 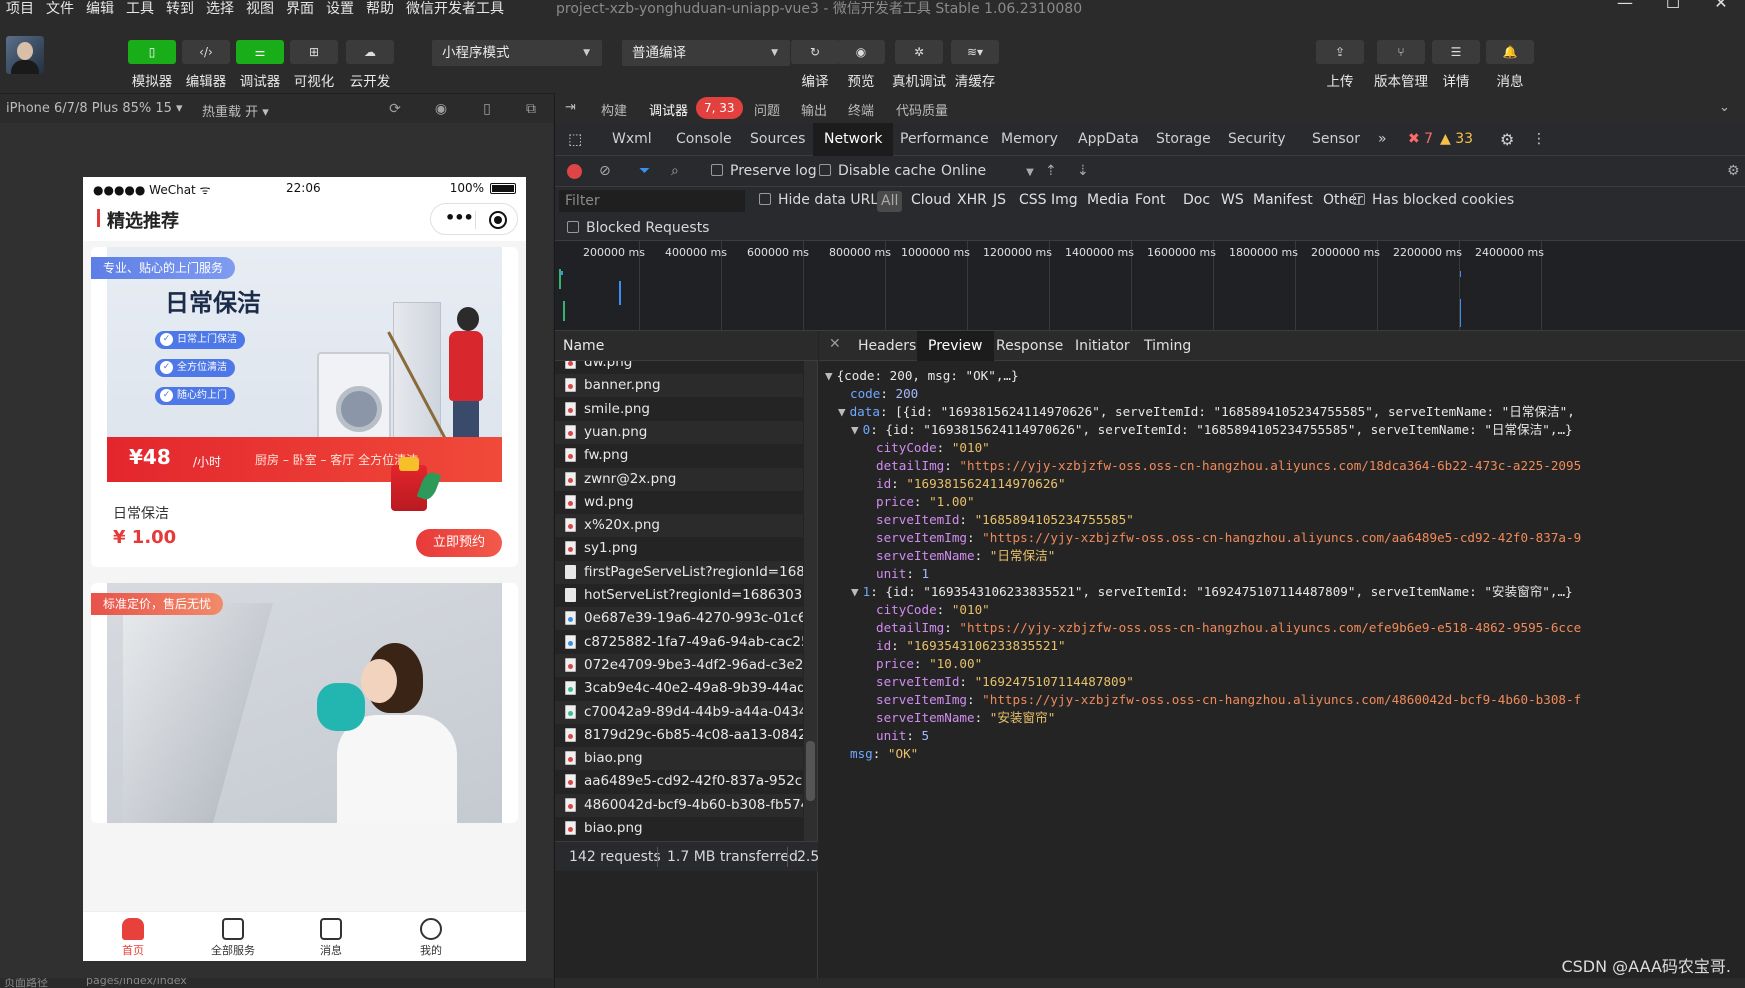 I want to click on filter-type-css: CSS, so click(x=1033, y=200).